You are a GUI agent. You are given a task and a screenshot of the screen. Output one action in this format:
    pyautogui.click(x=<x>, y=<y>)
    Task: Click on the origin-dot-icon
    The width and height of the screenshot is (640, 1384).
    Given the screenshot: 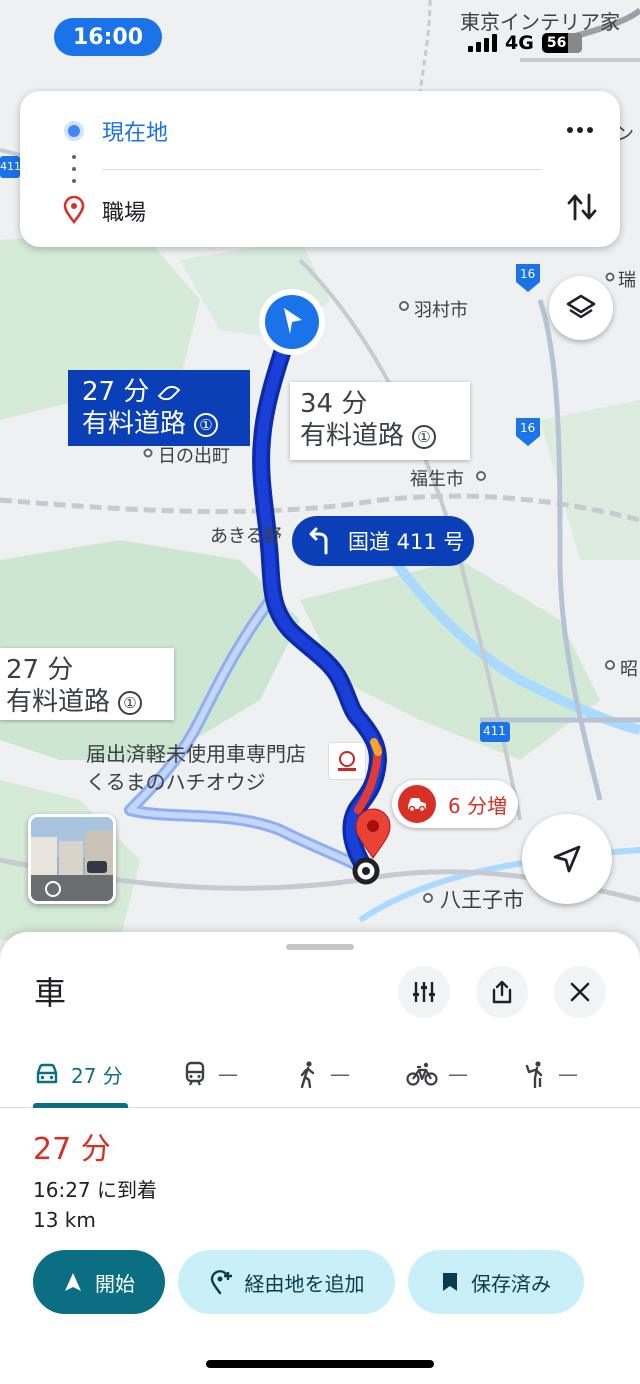 What is the action you would take?
    pyautogui.click(x=74, y=131)
    